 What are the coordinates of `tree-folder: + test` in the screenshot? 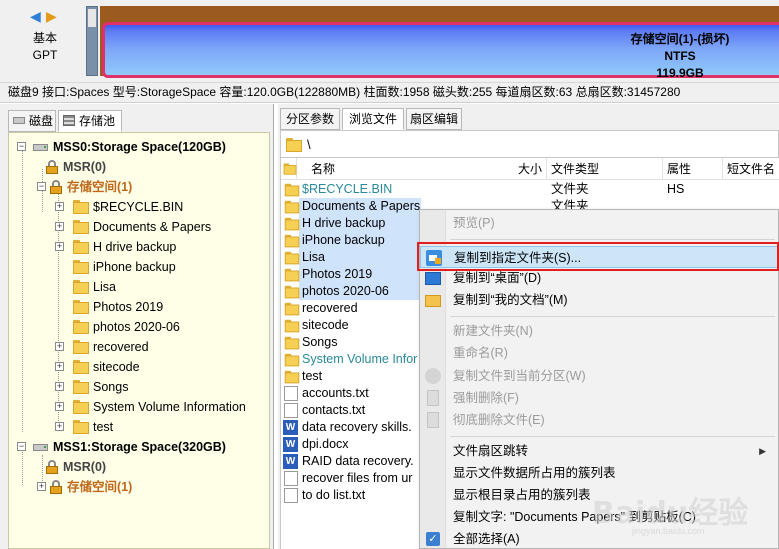 It's located at (160, 427).